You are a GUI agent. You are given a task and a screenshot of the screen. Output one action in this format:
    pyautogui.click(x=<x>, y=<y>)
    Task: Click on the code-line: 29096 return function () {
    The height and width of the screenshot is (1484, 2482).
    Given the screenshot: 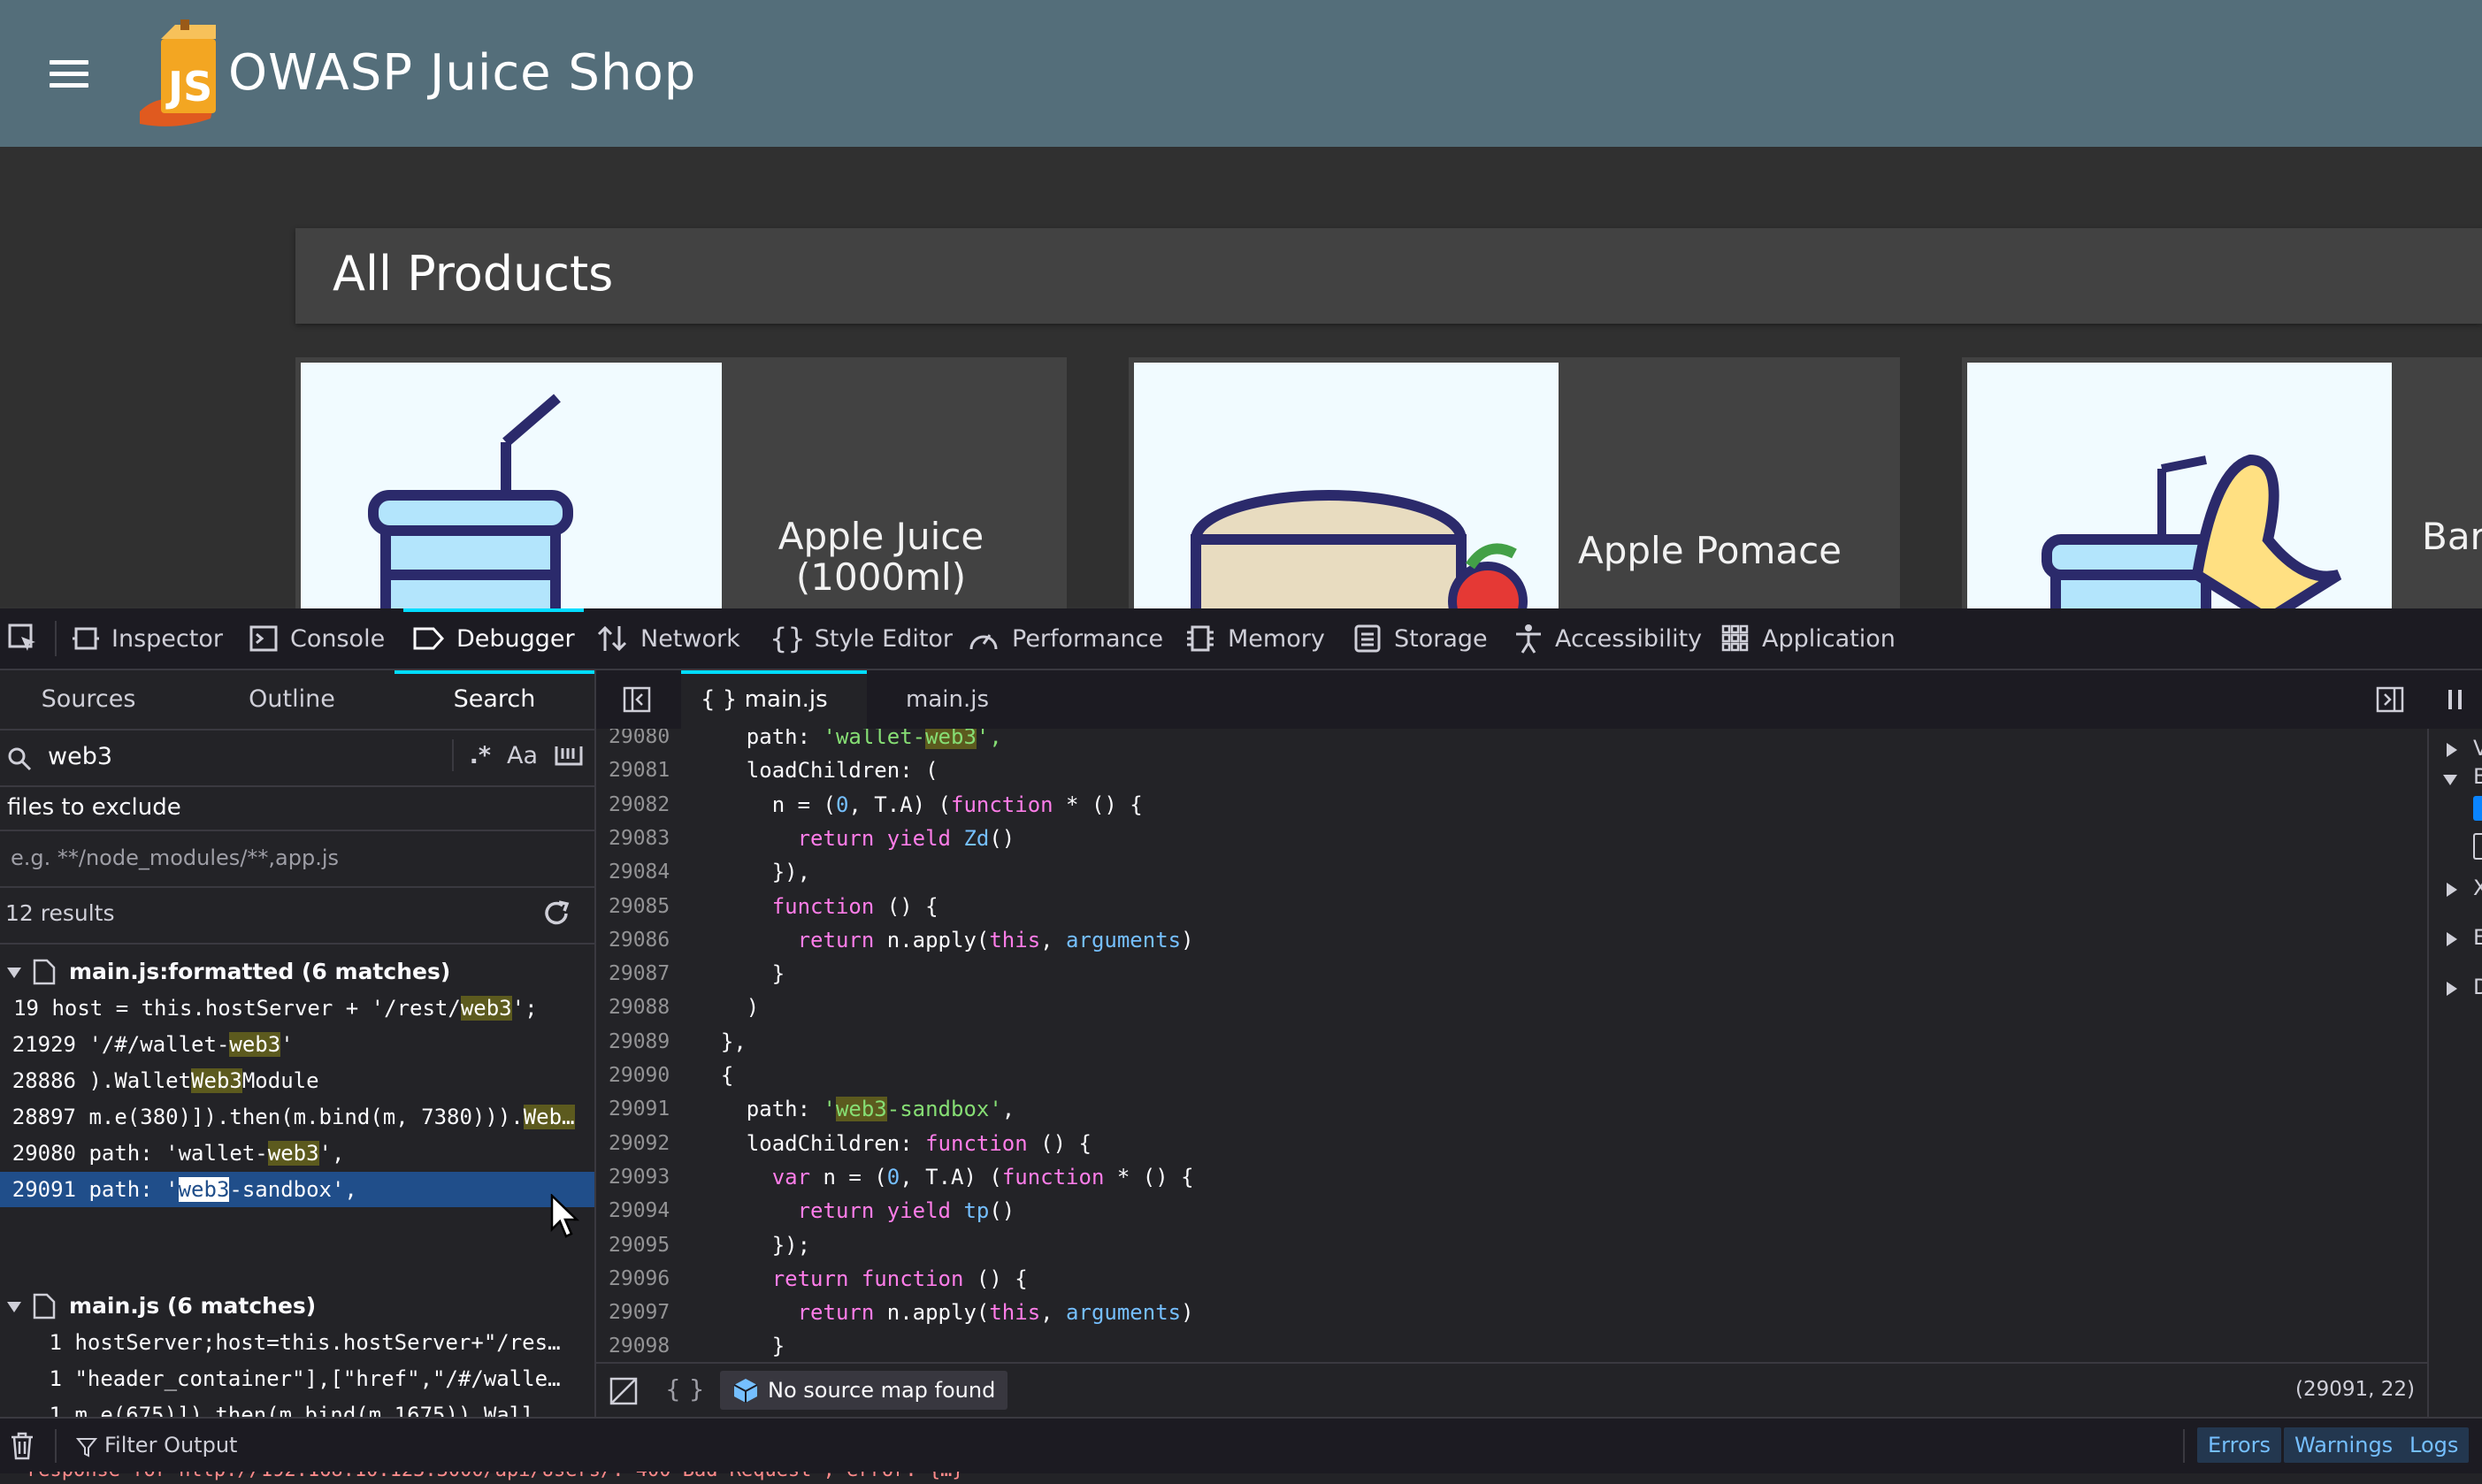 What is the action you would take?
    pyautogui.click(x=1511, y=1279)
    